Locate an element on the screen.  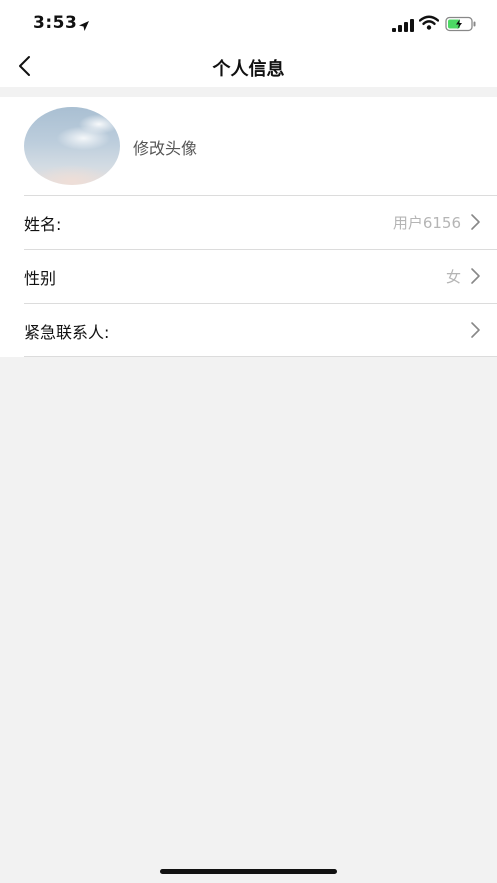
nav-bar: 个人信息 is located at coordinates (248, 67).